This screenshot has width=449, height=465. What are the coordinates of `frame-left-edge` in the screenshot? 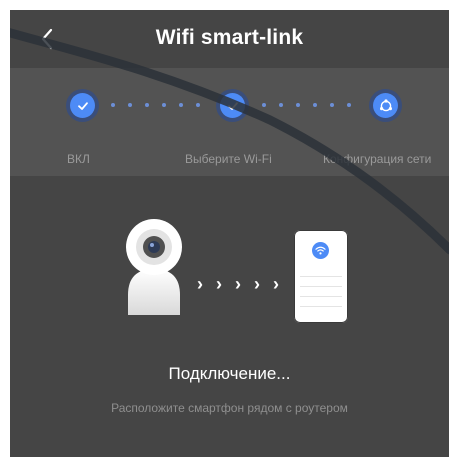 It's located at (5, 232).